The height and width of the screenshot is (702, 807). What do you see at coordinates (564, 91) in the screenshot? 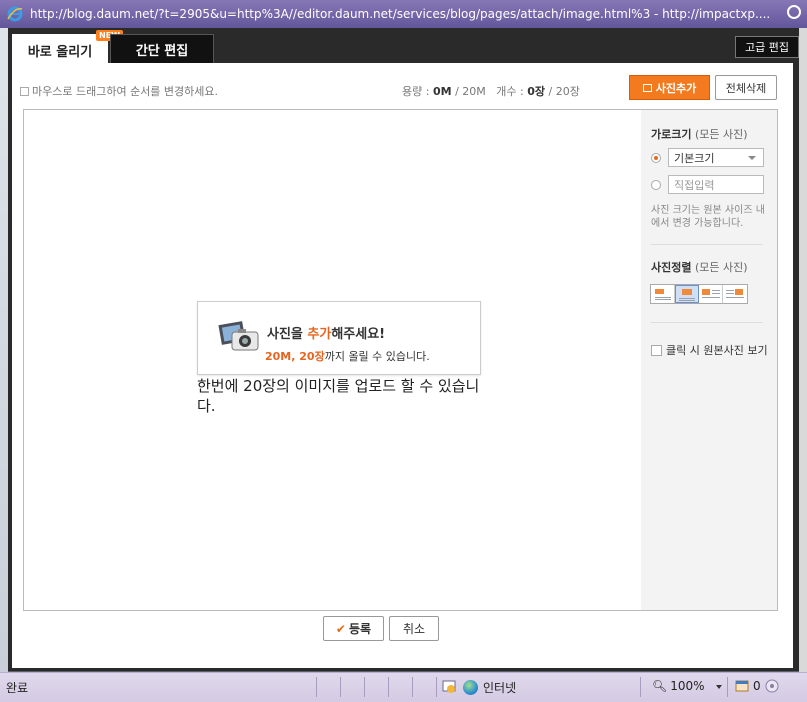
I see `count-total: / 20장` at bounding box center [564, 91].